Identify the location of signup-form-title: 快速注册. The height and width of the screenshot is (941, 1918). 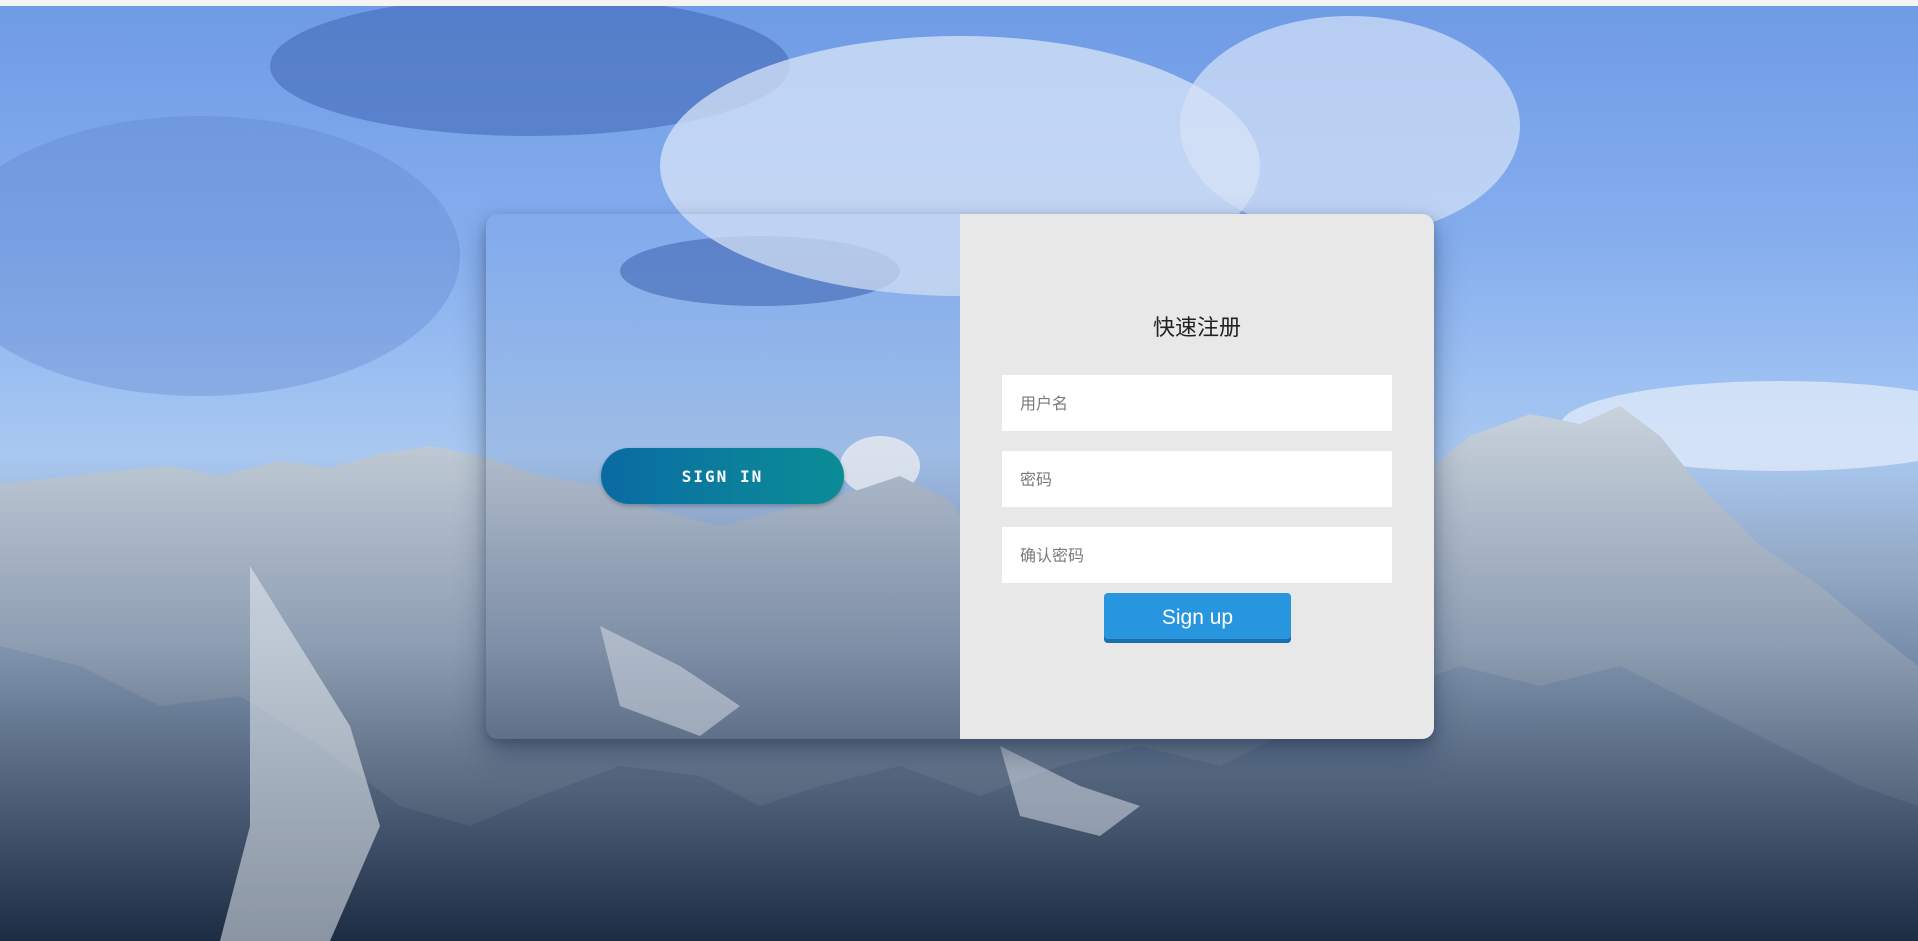
(1196, 328).